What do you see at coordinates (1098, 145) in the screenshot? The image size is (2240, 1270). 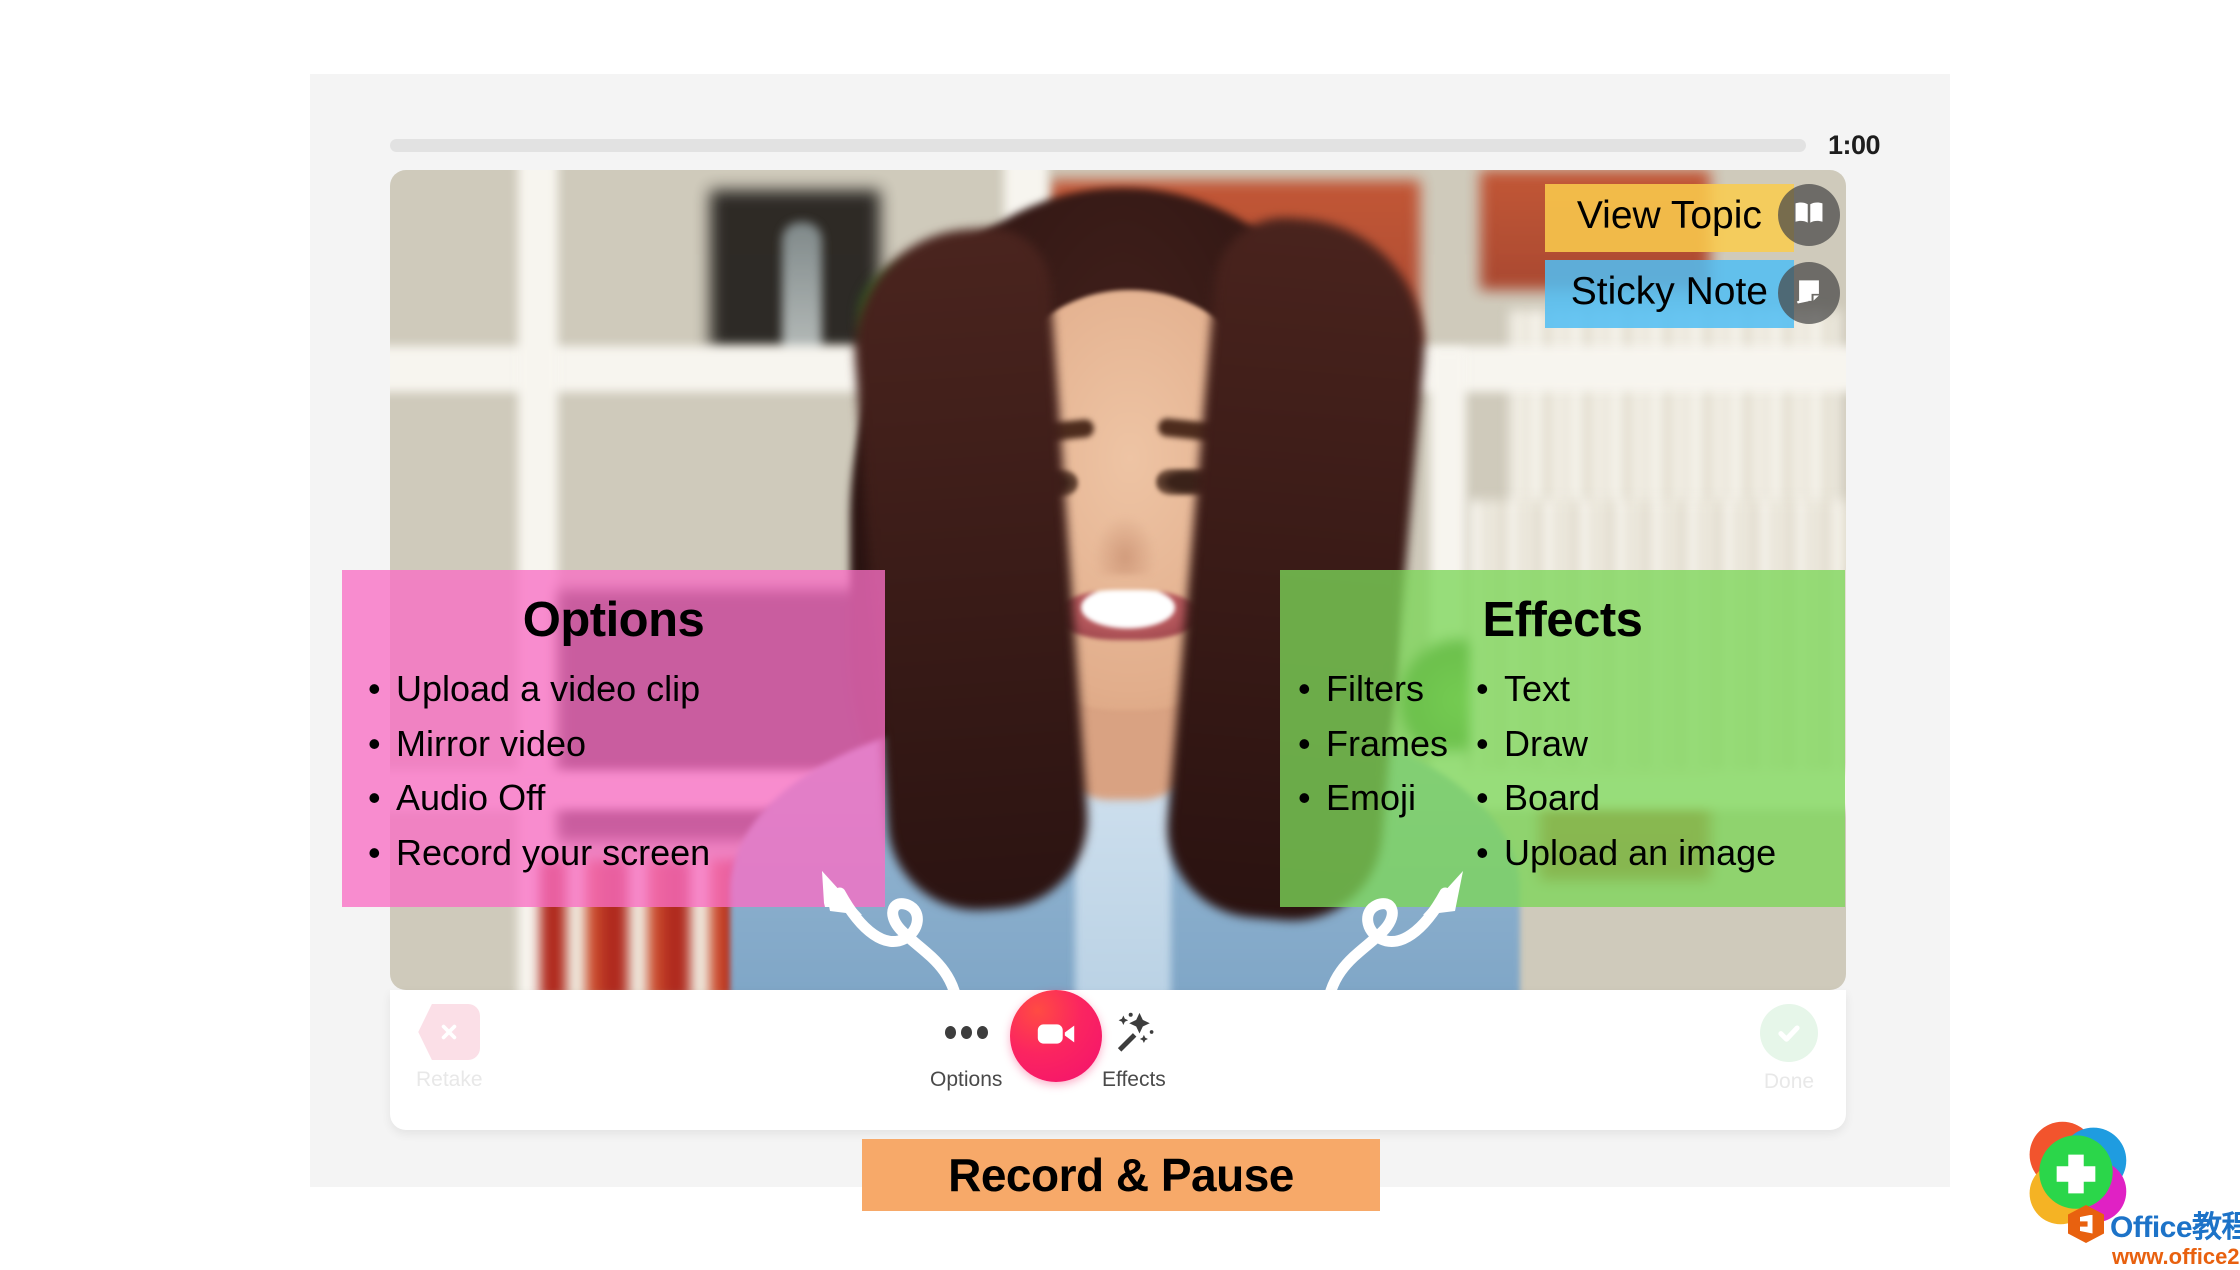 I see `progress-bar` at bounding box center [1098, 145].